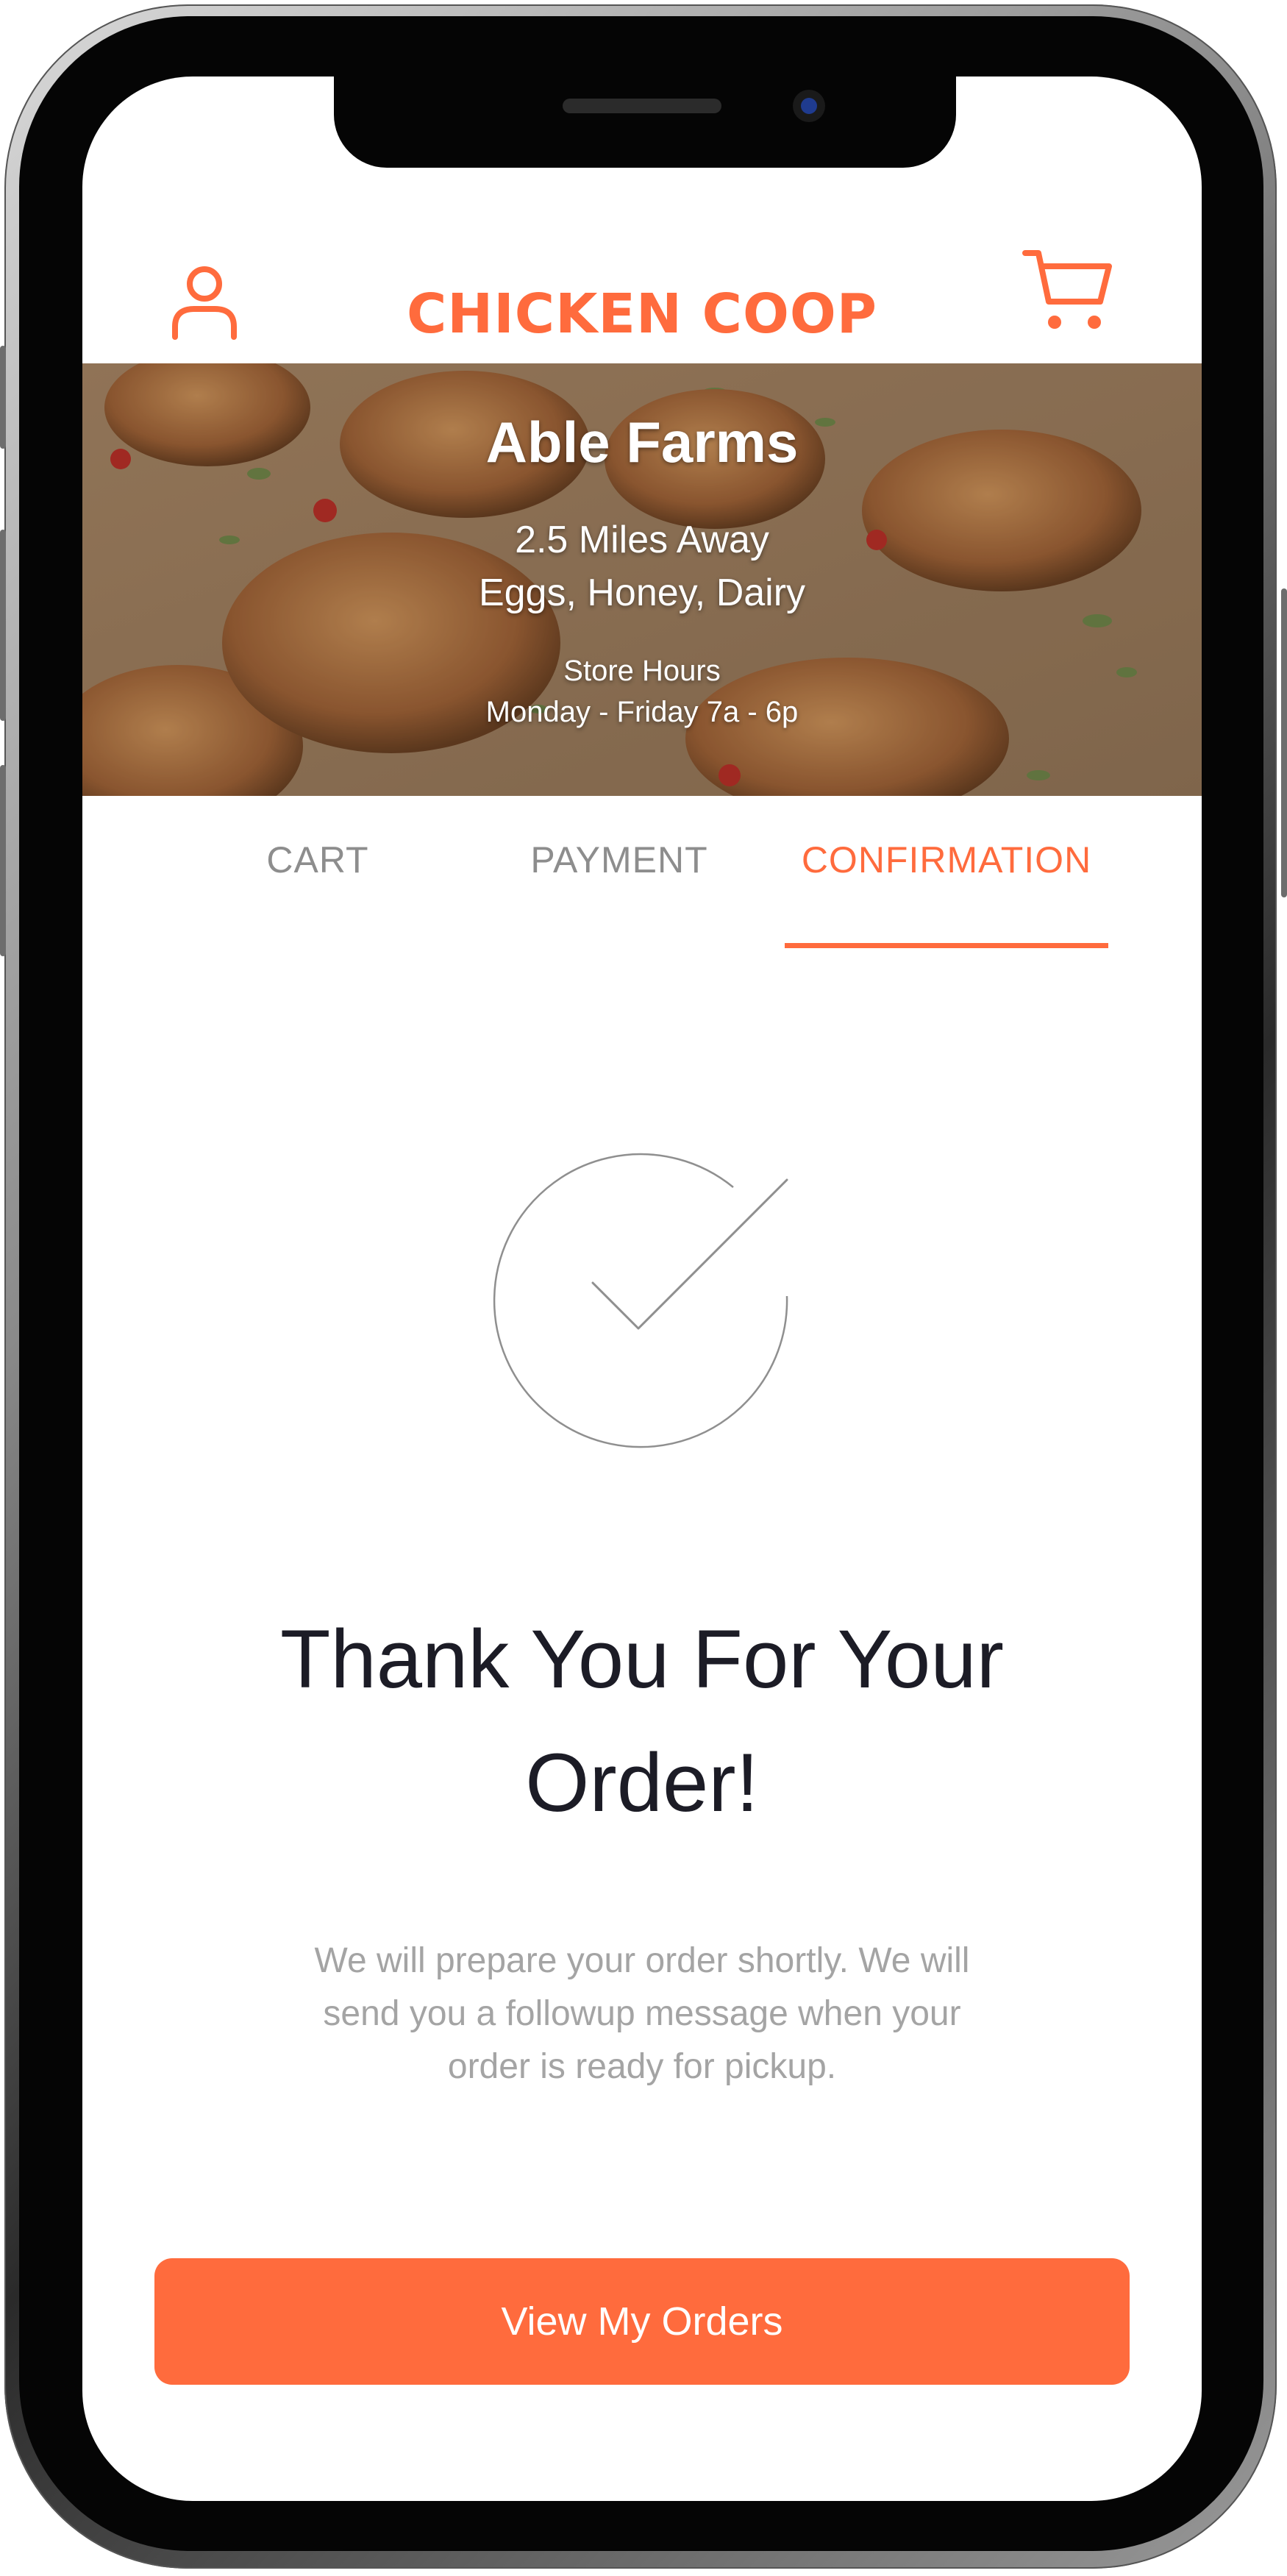 This screenshot has height=2576, width=1287. Describe the element at coordinates (946, 945) in the screenshot. I see `active-tab-indicator` at that location.